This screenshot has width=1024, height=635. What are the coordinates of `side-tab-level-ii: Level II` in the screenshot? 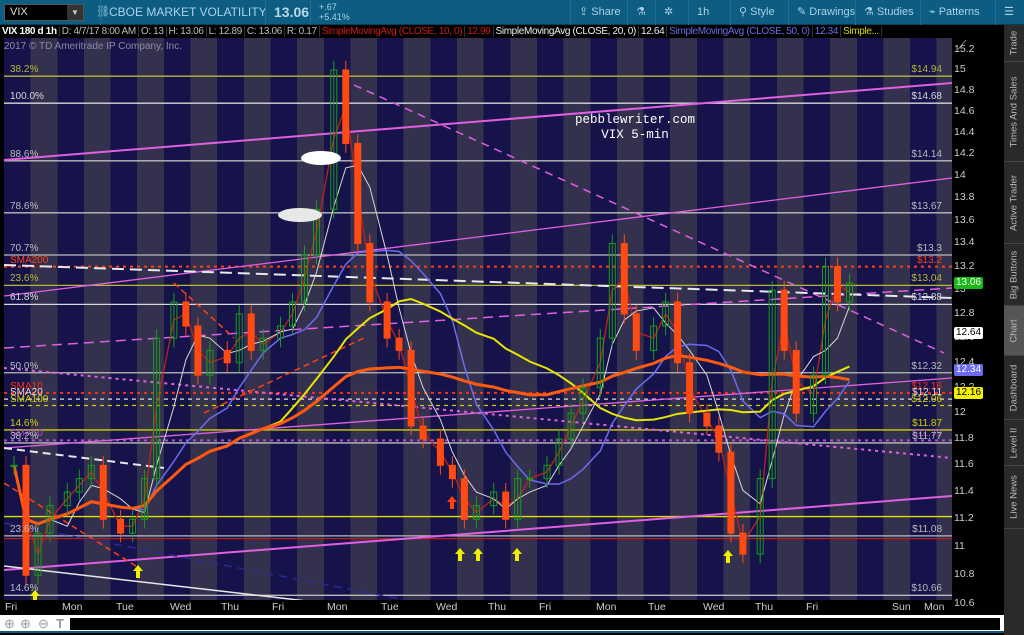 It's located at (1014, 443).